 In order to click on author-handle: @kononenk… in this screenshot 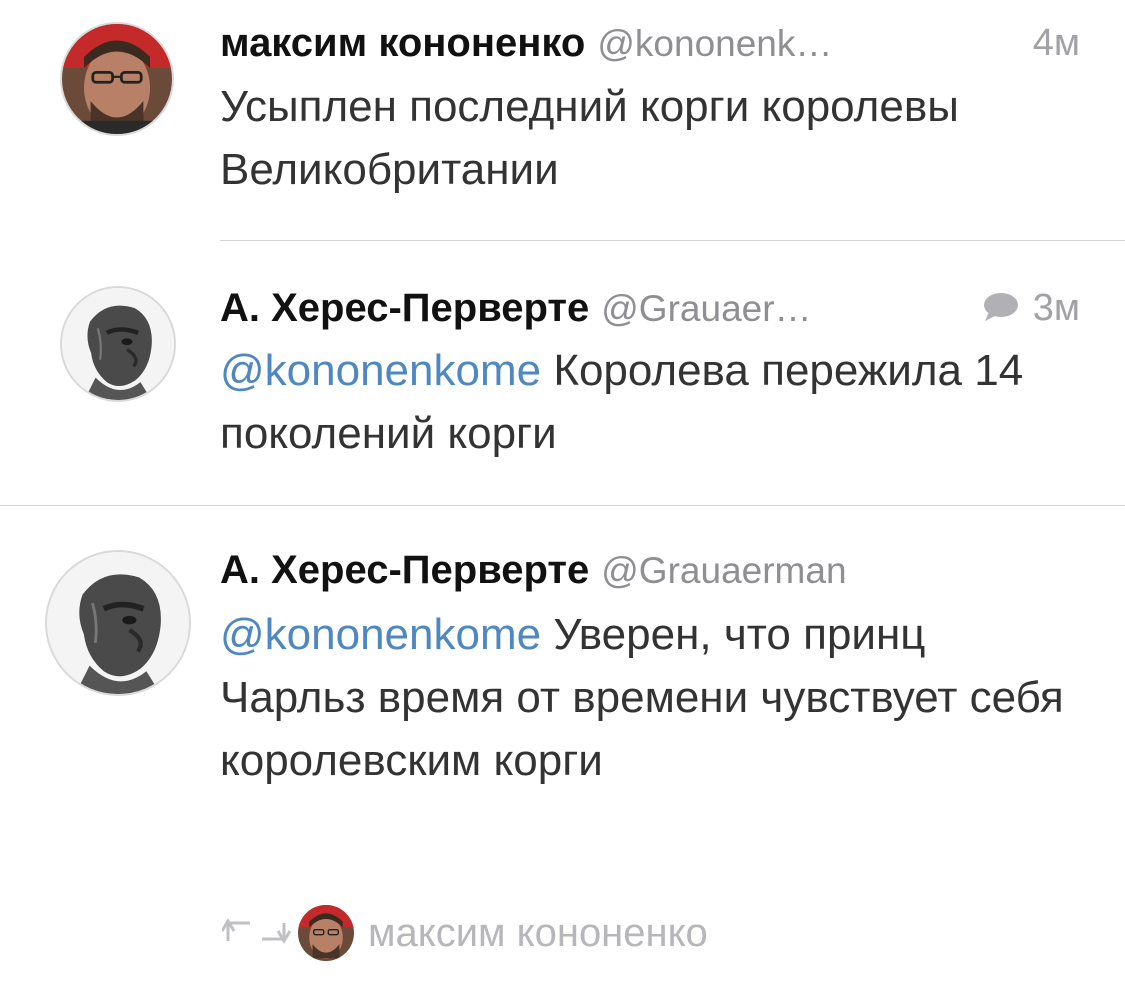, I will do `click(714, 43)`.